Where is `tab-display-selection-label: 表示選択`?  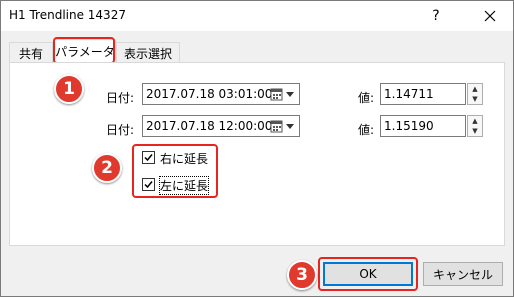
tab-display-selection-label: 表示選択 is located at coordinates (147, 53).